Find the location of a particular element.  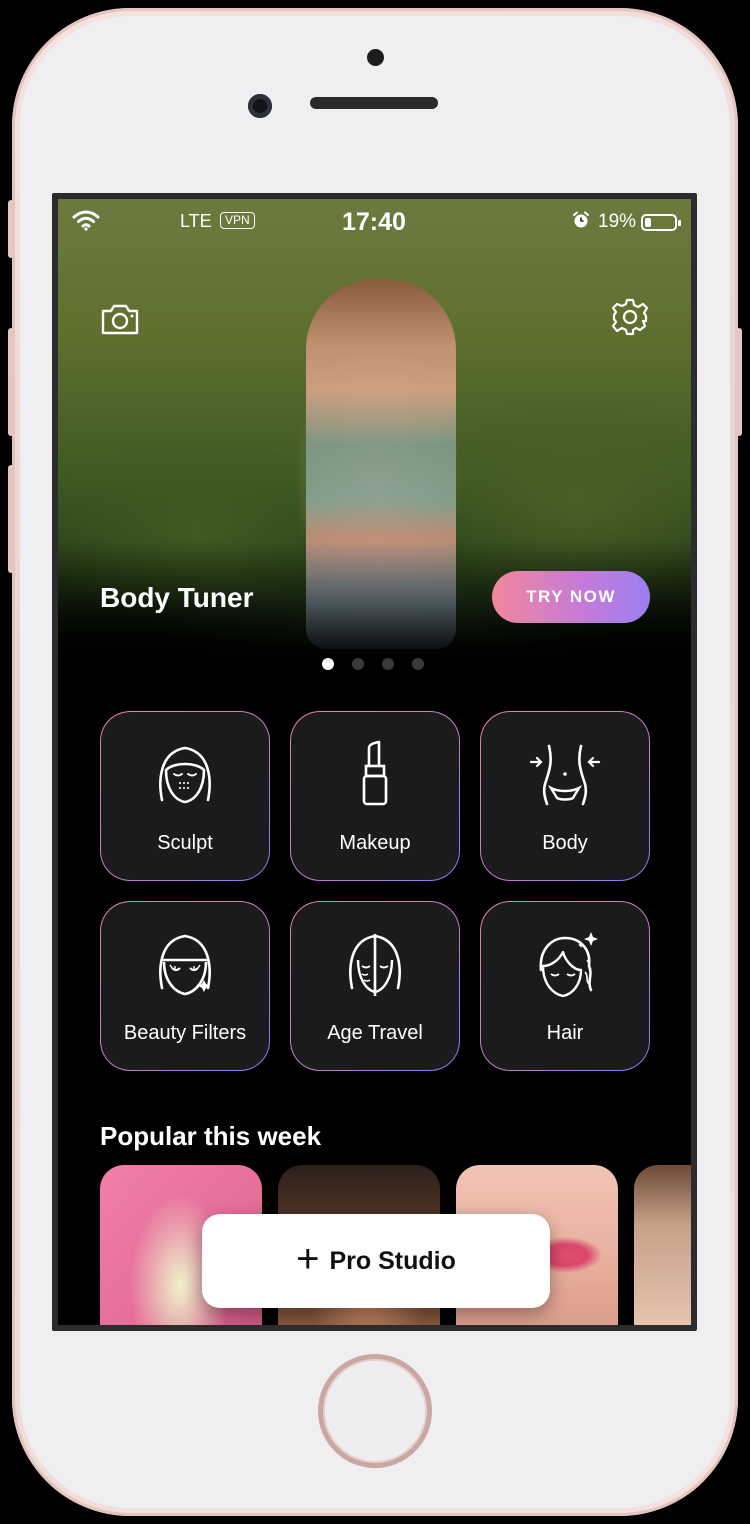

feature-body: Body is located at coordinates (565, 796).